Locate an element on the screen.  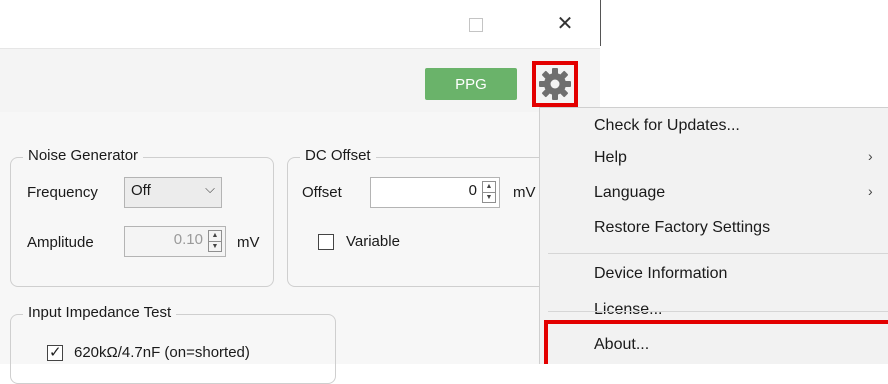
settings-button is located at coordinates (555, 84).